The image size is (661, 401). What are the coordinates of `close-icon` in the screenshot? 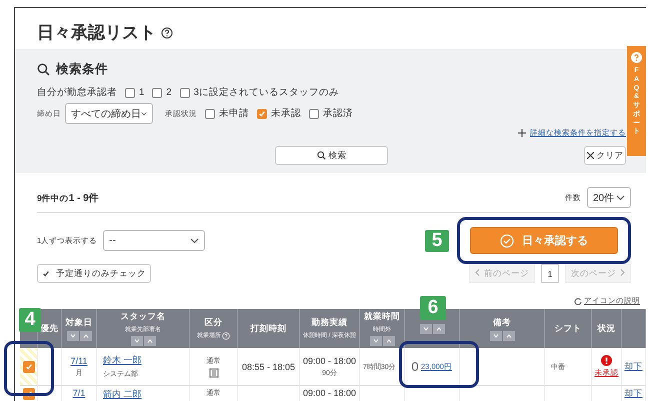 It's located at (590, 155).